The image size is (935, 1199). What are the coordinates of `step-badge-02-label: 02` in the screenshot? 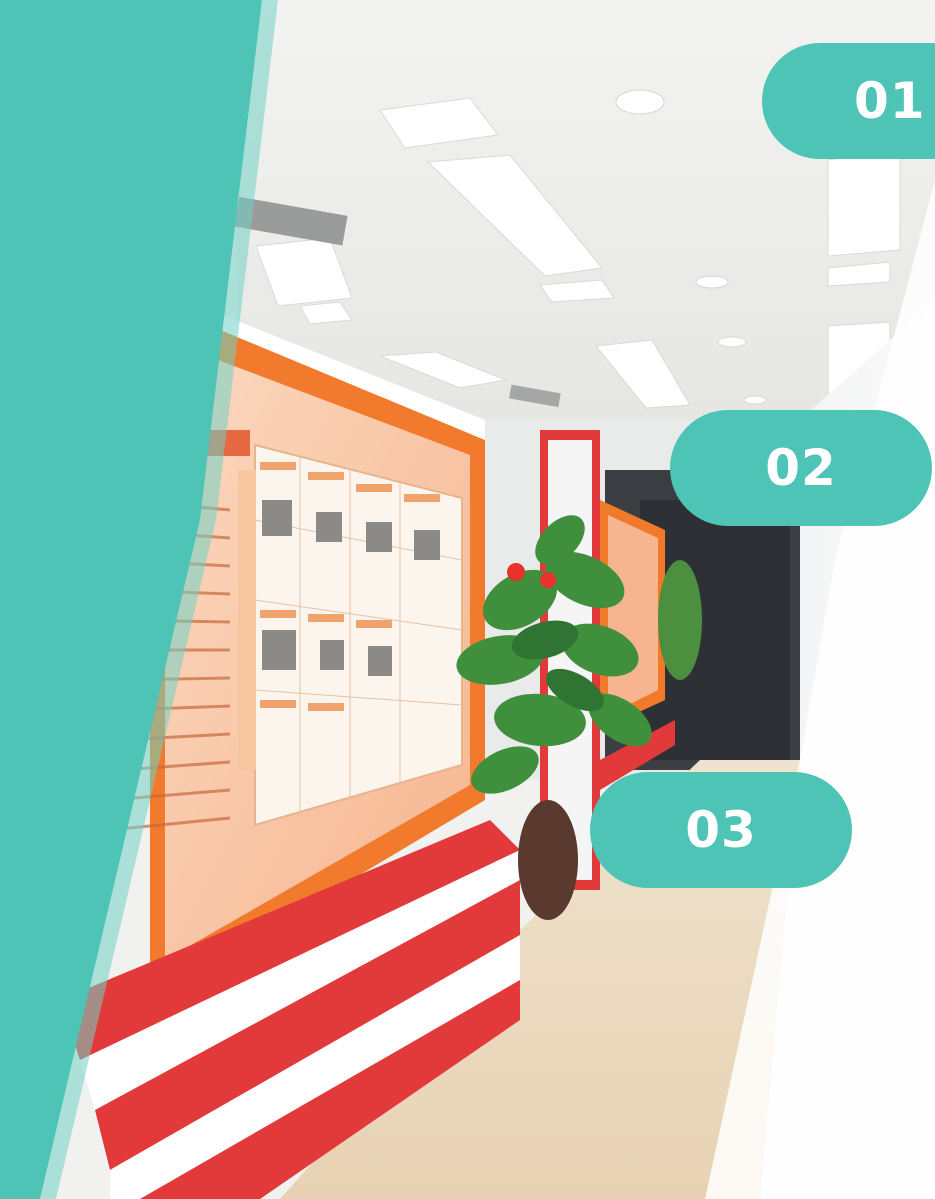 It's located at (801, 468).